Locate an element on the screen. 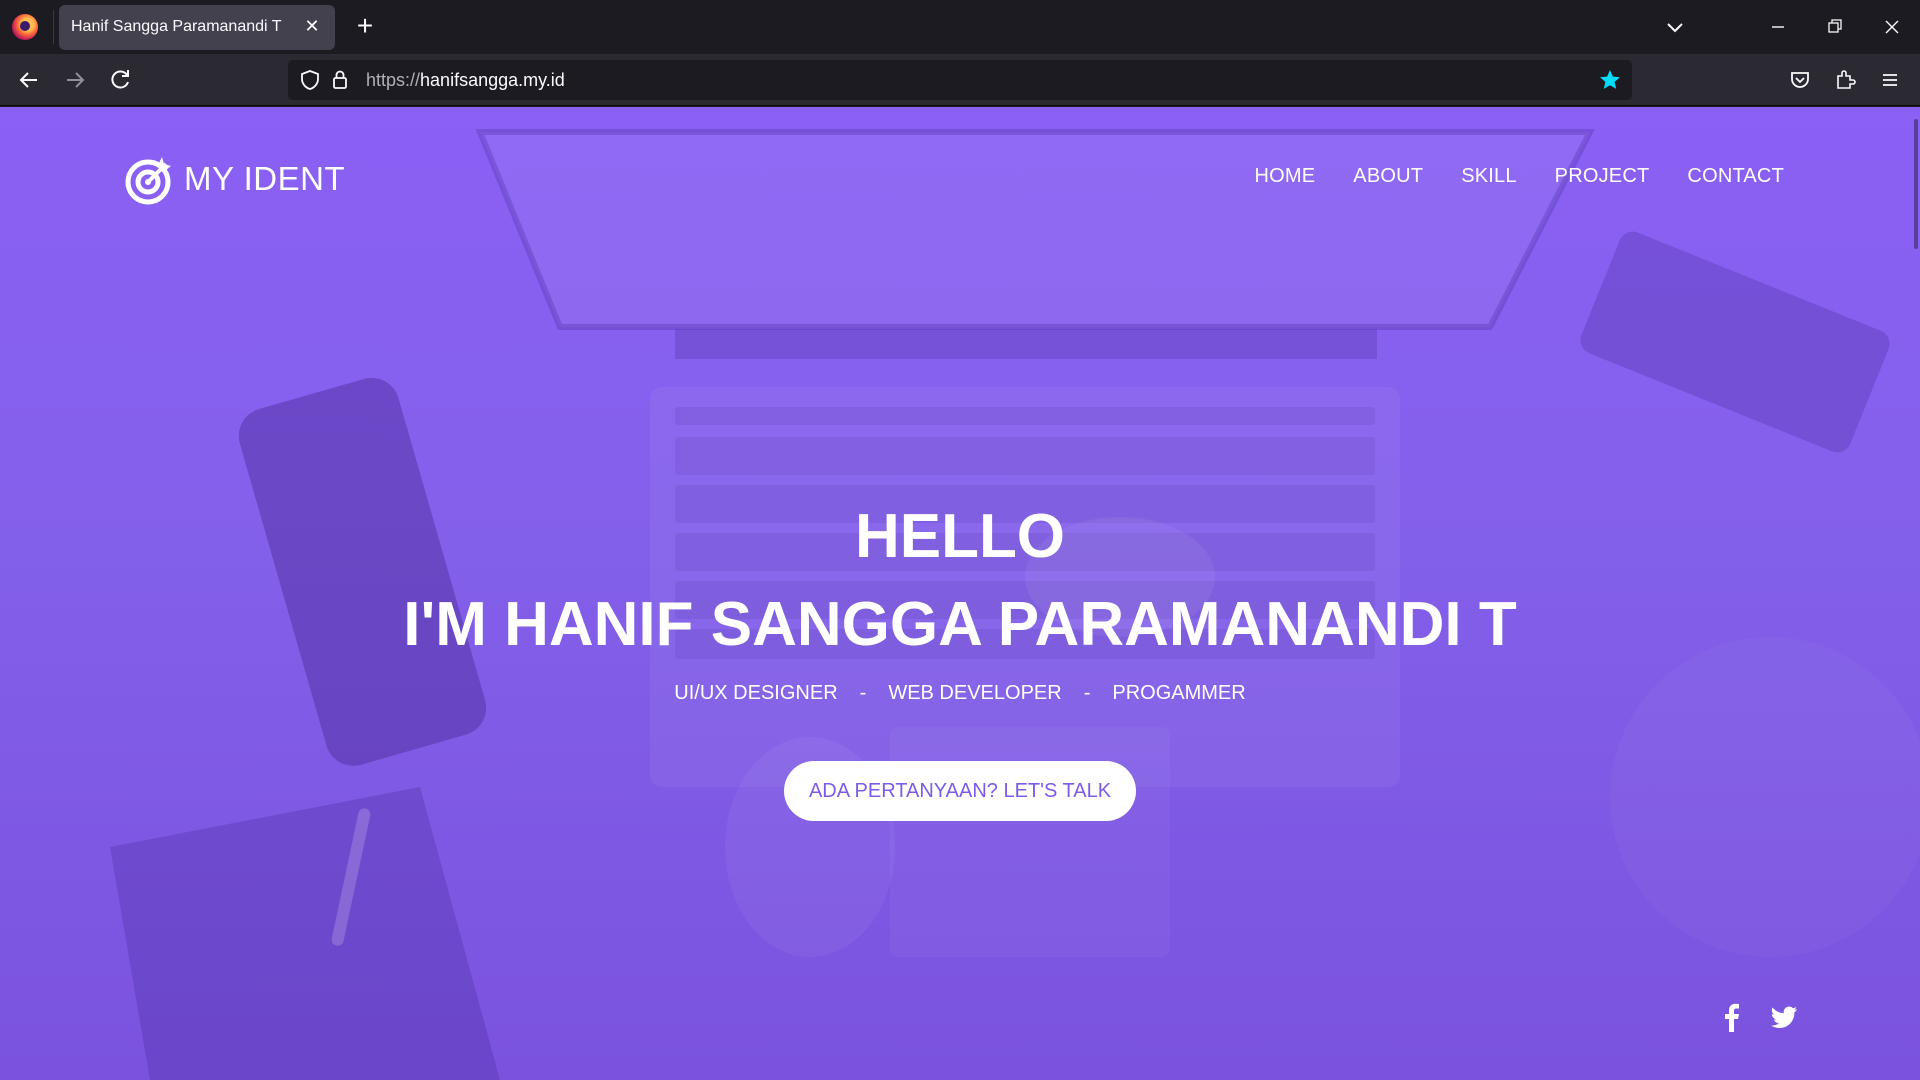 The image size is (1920, 1080). menu-icon is located at coordinates (1890, 80).